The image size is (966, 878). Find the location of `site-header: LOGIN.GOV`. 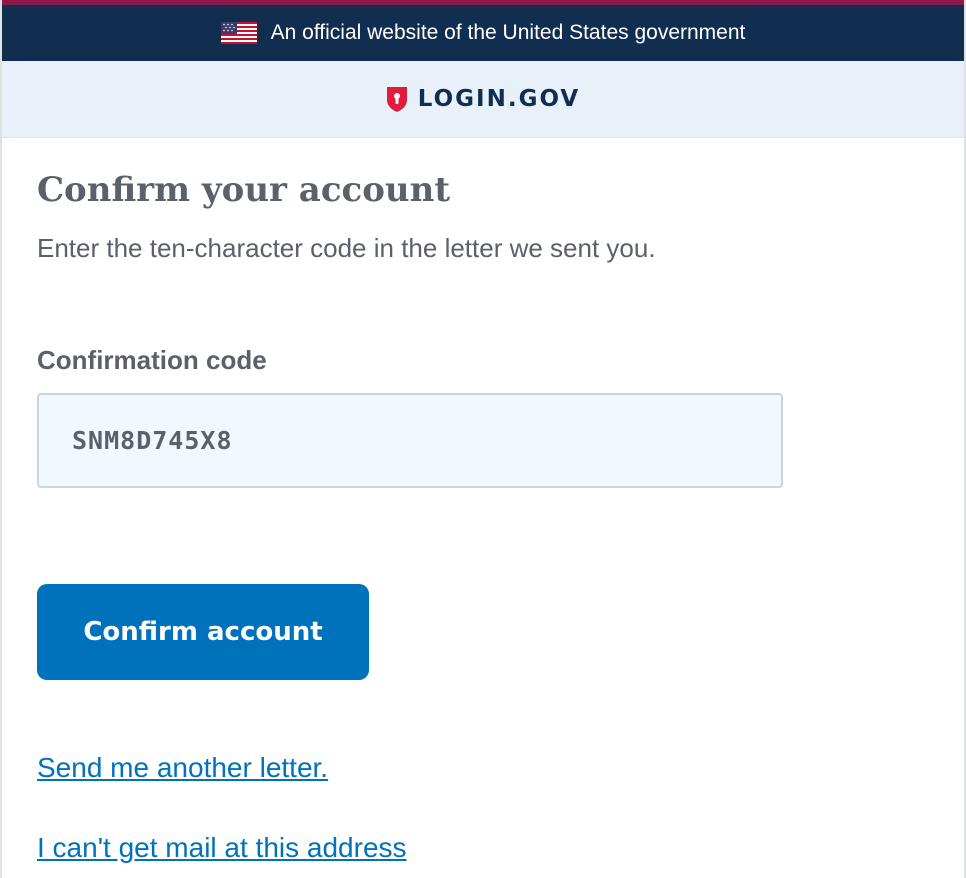

site-header: LOGIN.GOV is located at coordinates (483, 99).